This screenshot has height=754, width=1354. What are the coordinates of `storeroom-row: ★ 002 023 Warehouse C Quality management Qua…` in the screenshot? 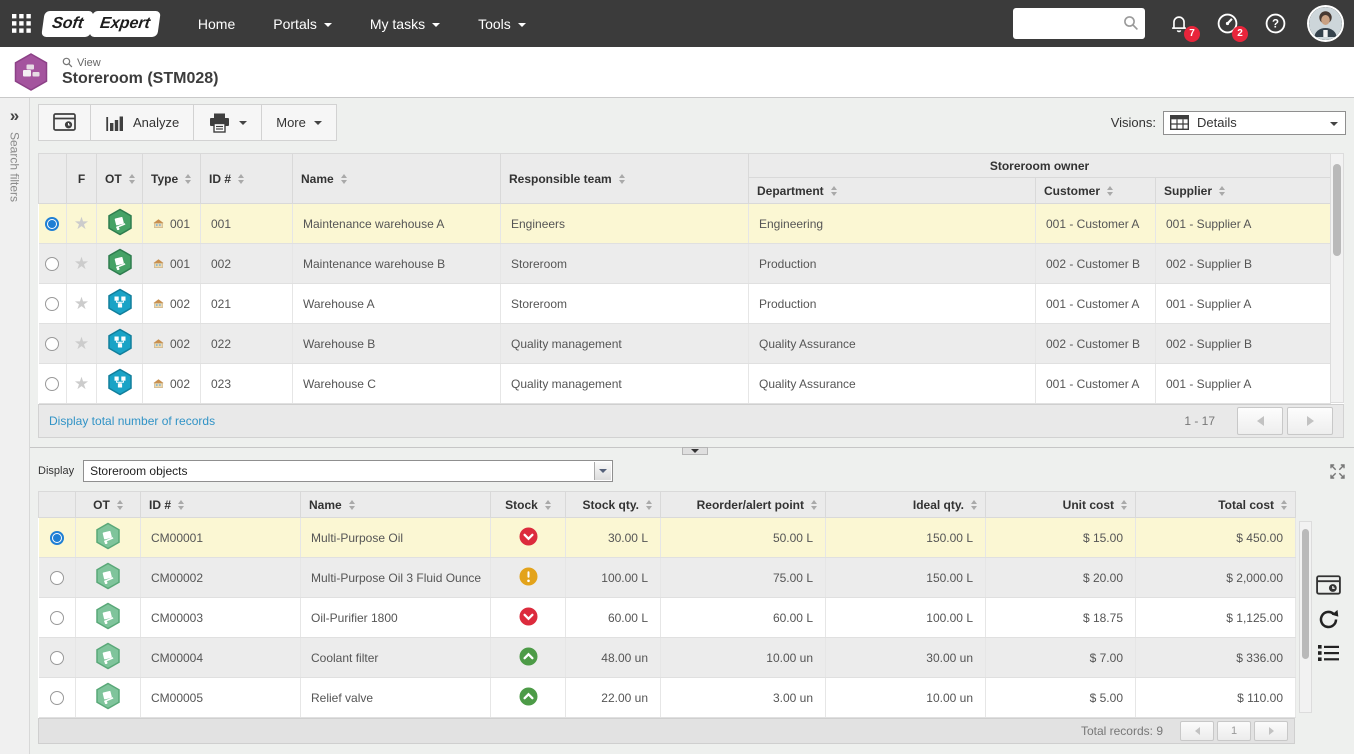 It's located at (685, 383).